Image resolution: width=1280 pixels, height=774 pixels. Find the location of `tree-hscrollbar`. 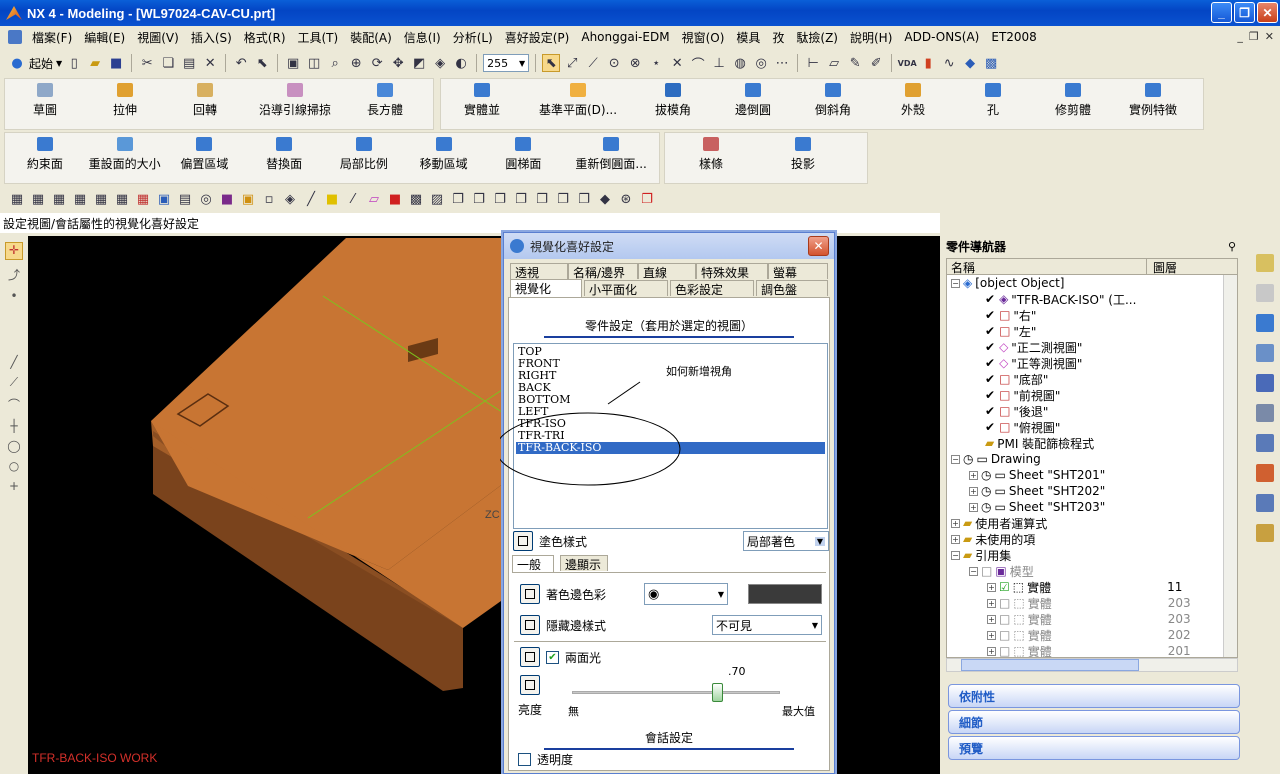

tree-hscrollbar is located at coordinates (1092, 665).